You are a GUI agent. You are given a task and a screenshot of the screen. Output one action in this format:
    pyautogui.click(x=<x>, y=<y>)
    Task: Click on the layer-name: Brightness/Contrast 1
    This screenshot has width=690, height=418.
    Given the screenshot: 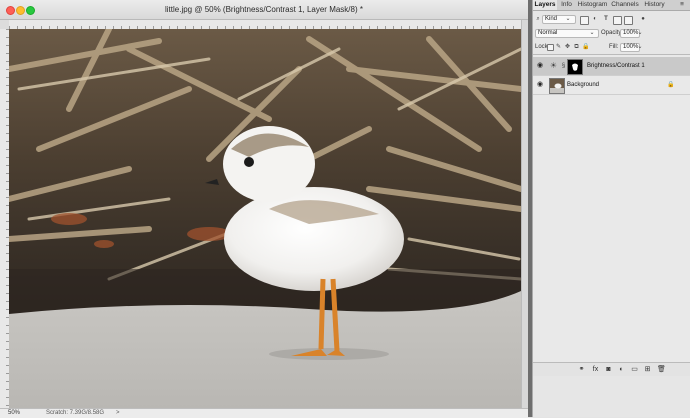 What is the action you would take?
    pyautogui.click(x=616, y=66)
    